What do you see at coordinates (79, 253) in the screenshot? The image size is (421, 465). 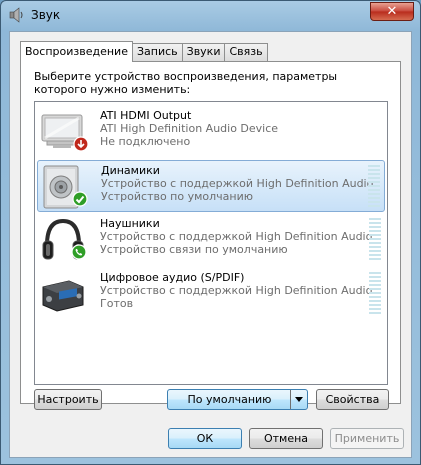 I see `communication-phone-icon` at bounding box center [79, 253].